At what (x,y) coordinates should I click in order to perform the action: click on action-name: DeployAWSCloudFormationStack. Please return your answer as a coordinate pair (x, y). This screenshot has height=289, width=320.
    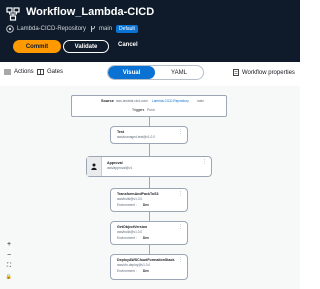
    Looking at the image, I should click on (146, 260).